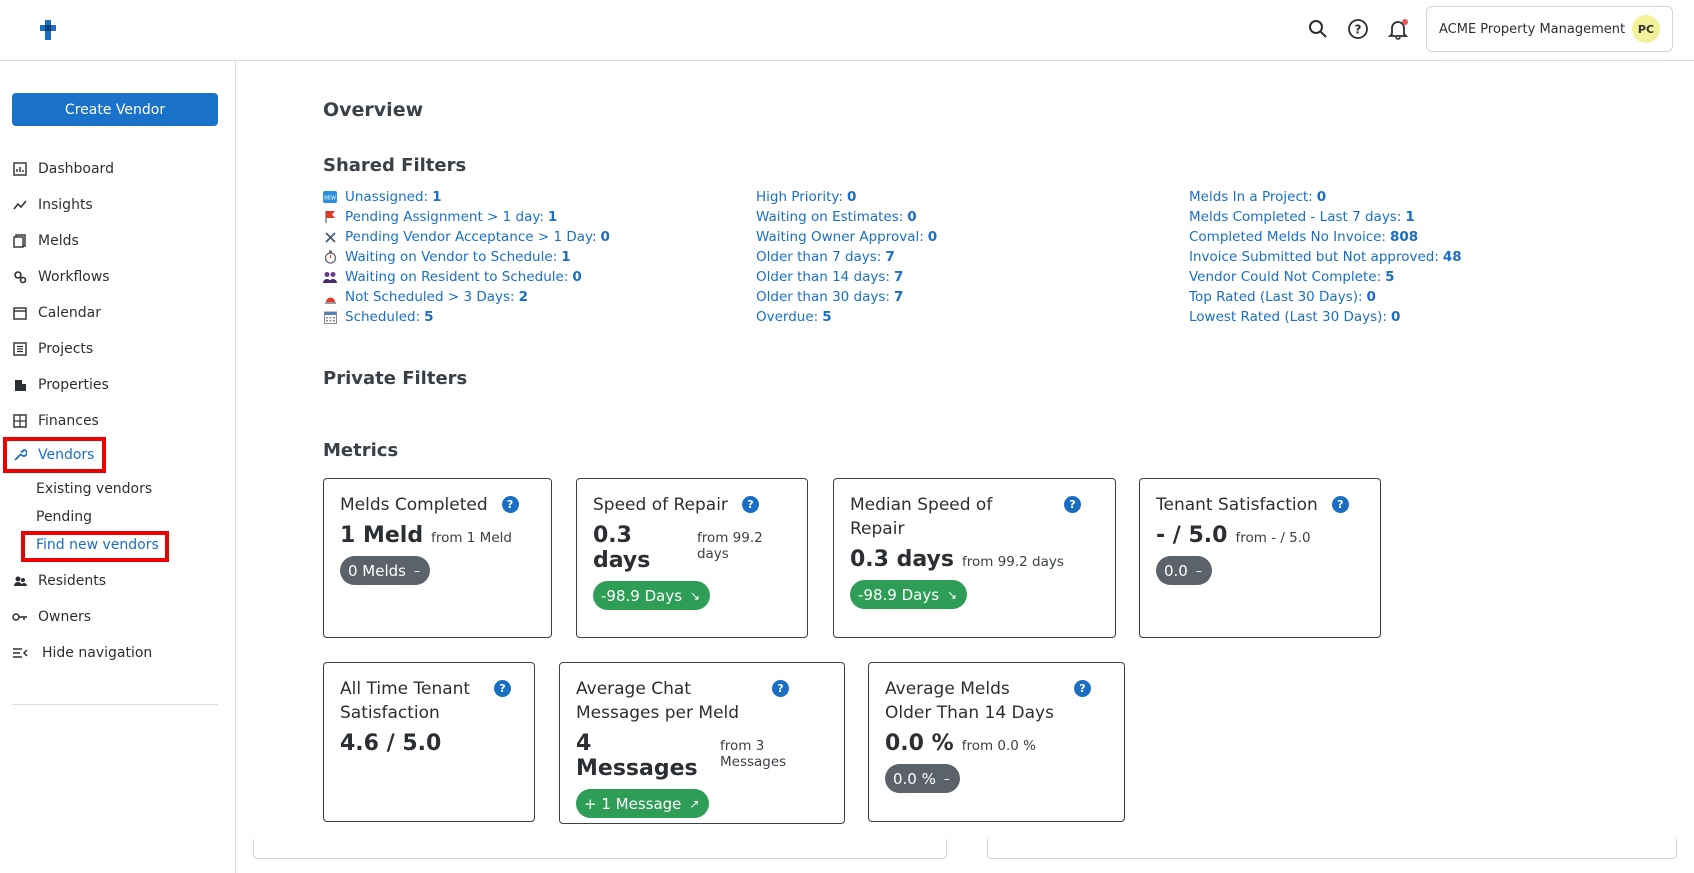  Describe the element at coordinates (466, 277) in the screenshot. I see `filter-waiting-resident-schedule: Waiting on Resident to Schedule: 0` at that location.